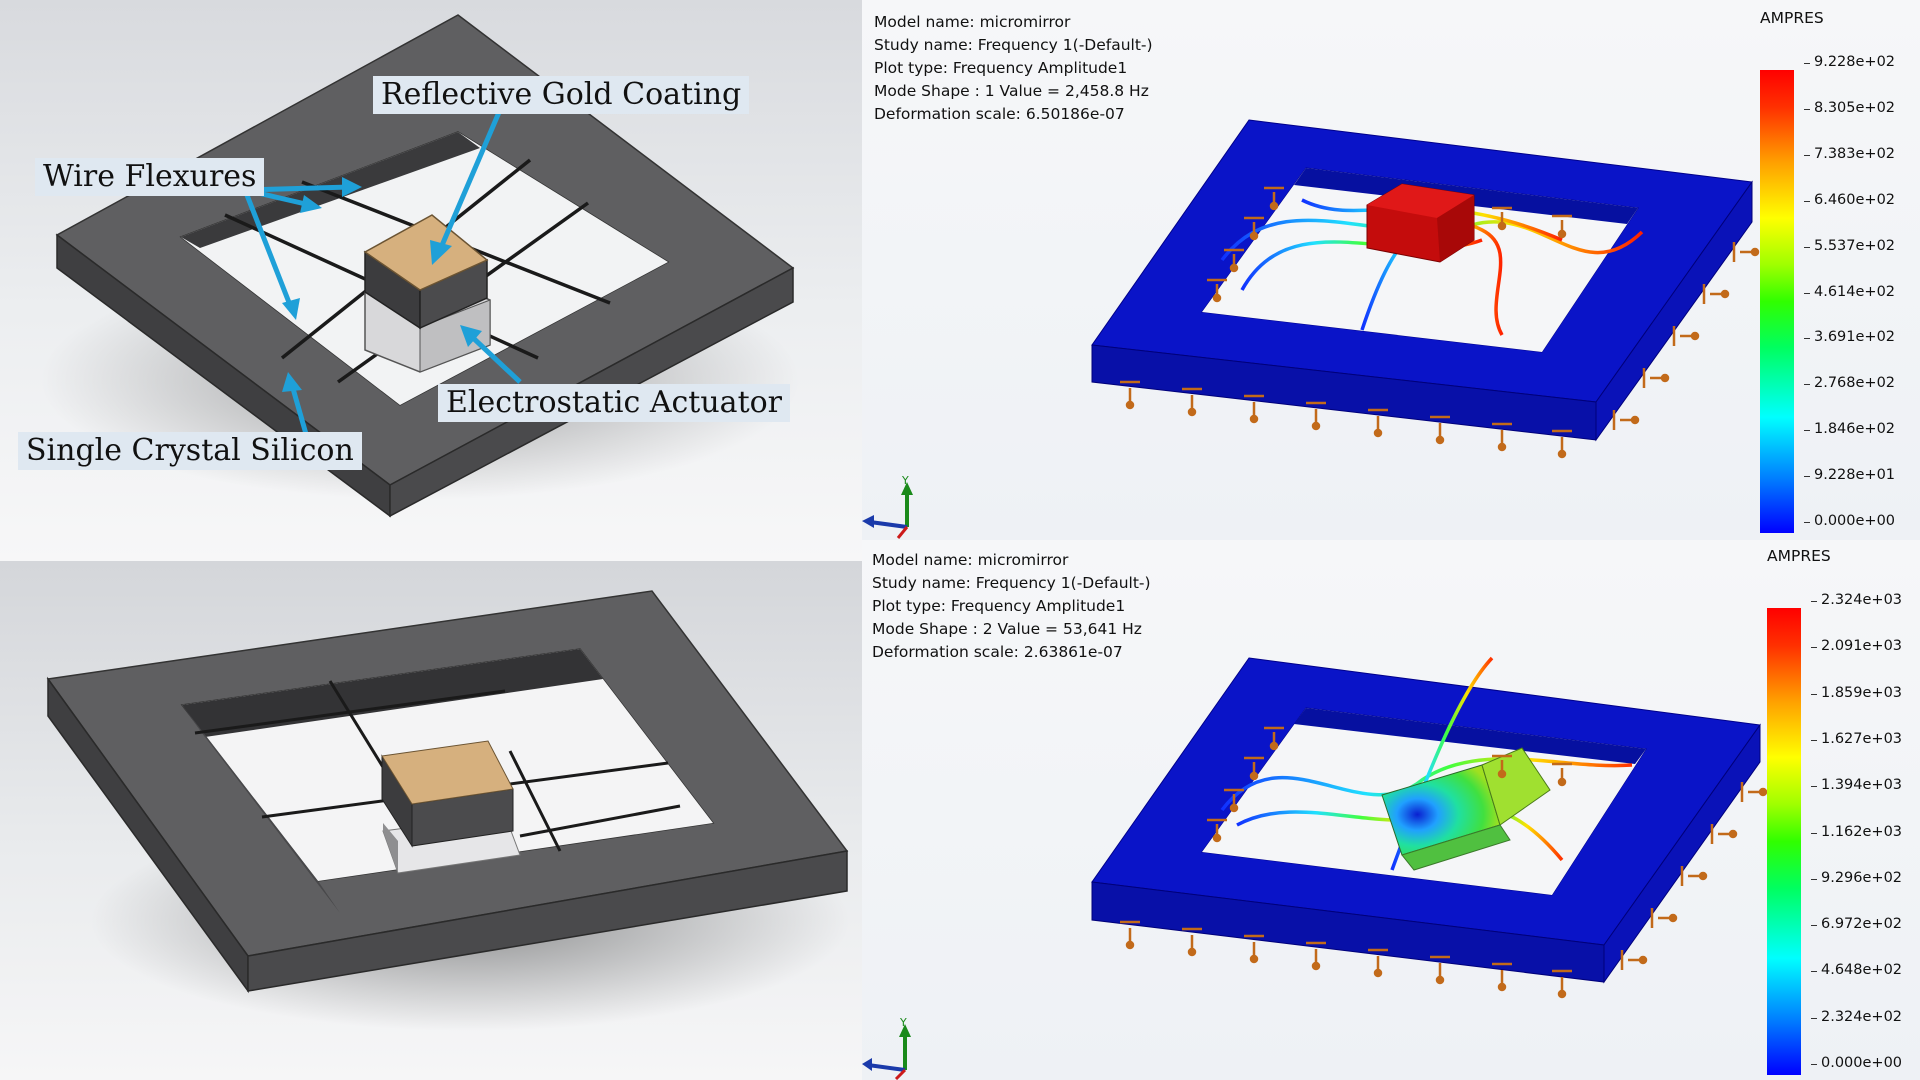  Describe the element at coordinates (1849, 291) in the screenshot. I see `legend-tick-label: 4.614e+02` at that location.